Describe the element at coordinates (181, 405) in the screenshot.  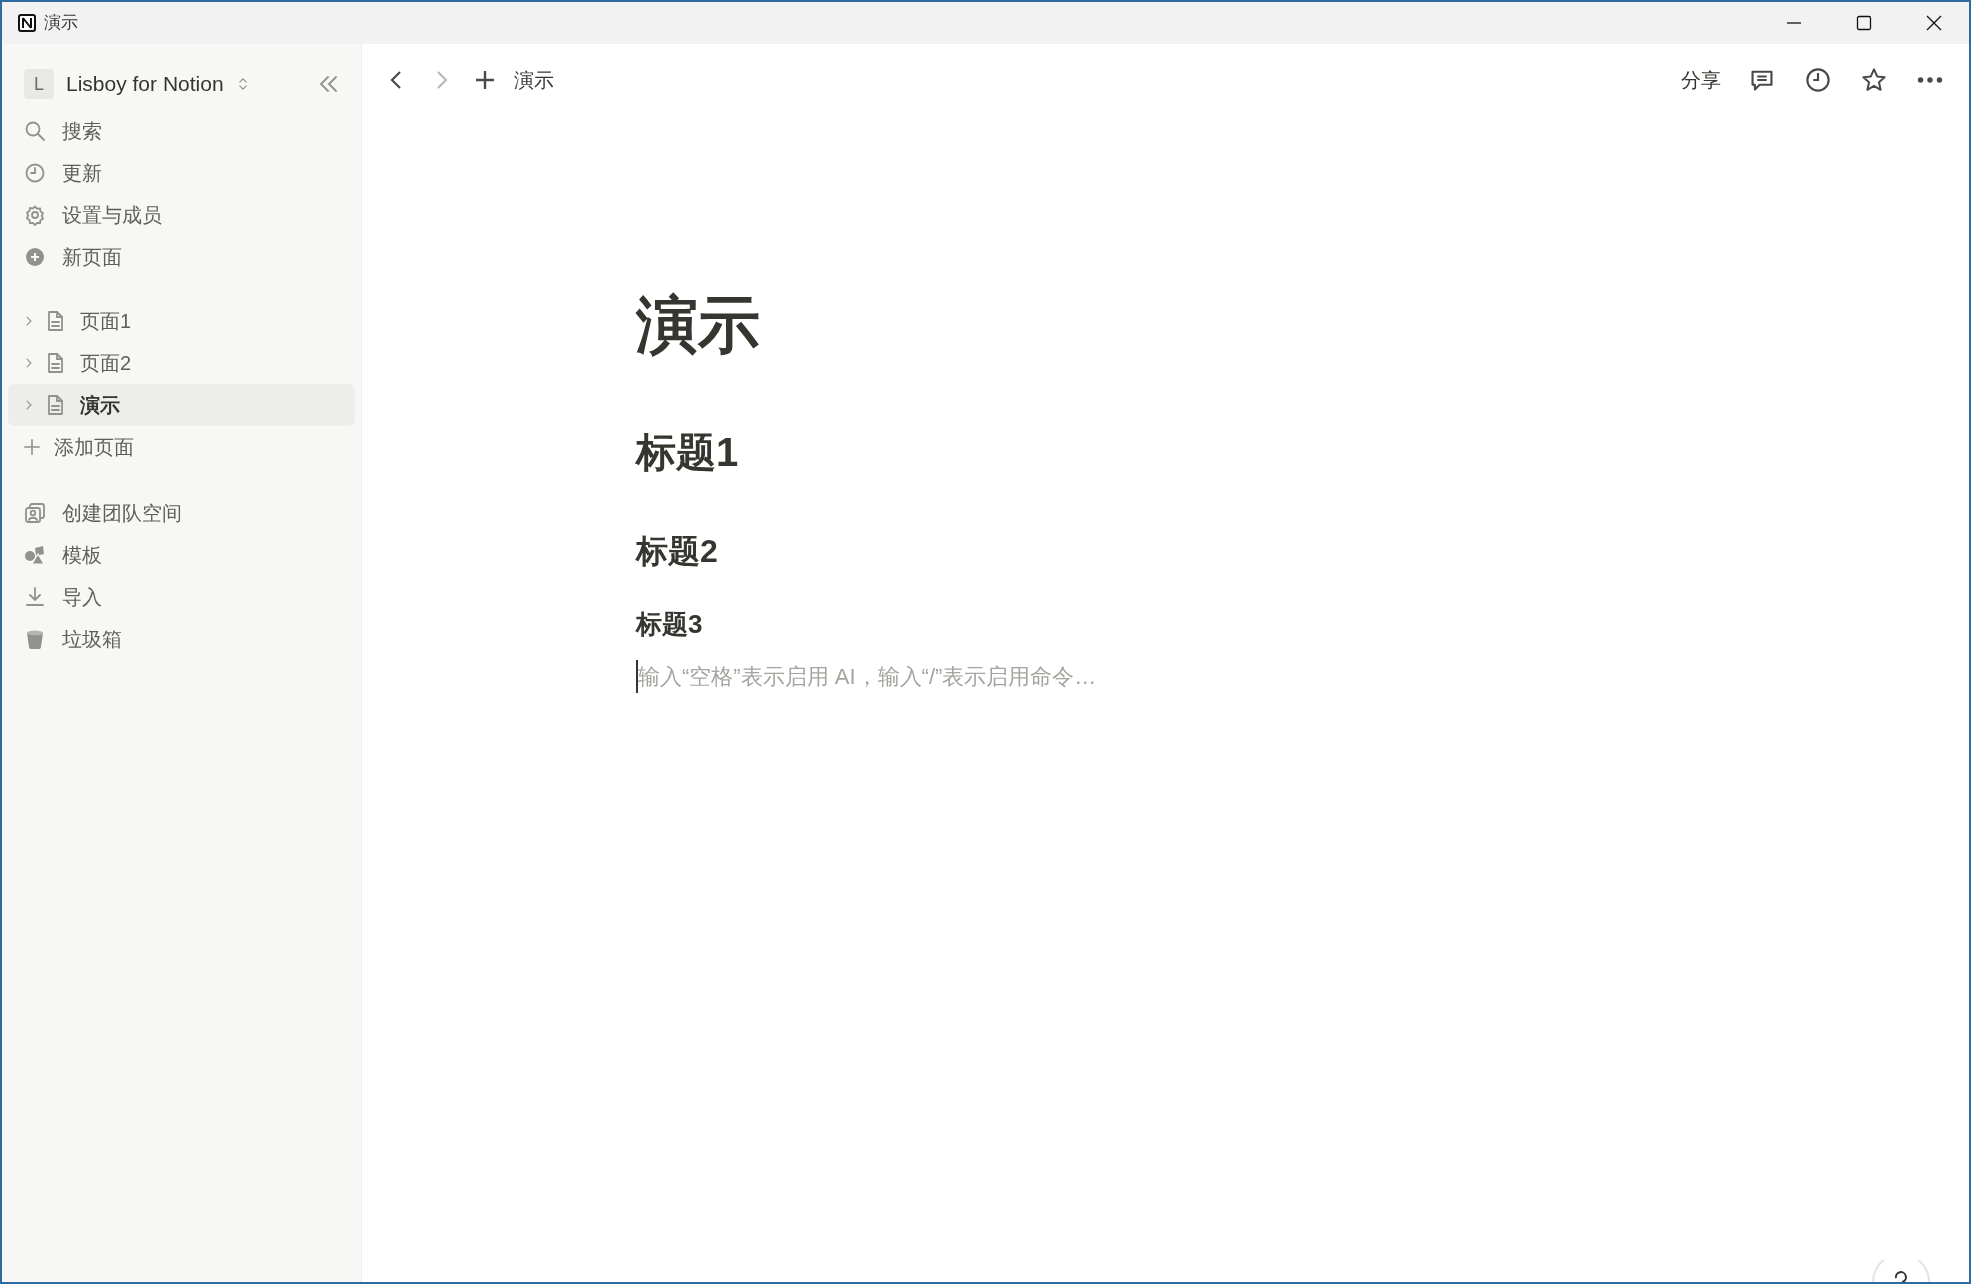
I see `page-item: 演示` at that location.